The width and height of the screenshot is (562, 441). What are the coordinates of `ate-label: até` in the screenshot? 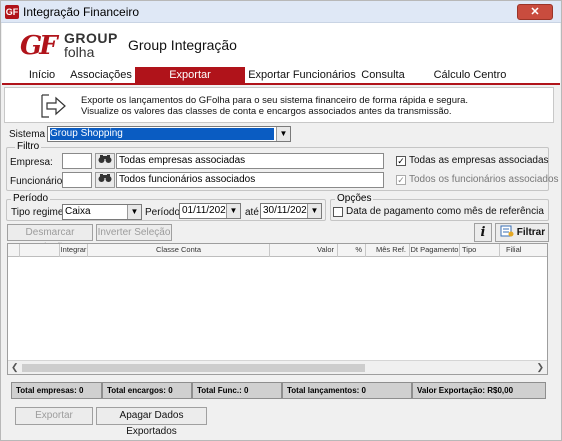 It's located at (252, 212).